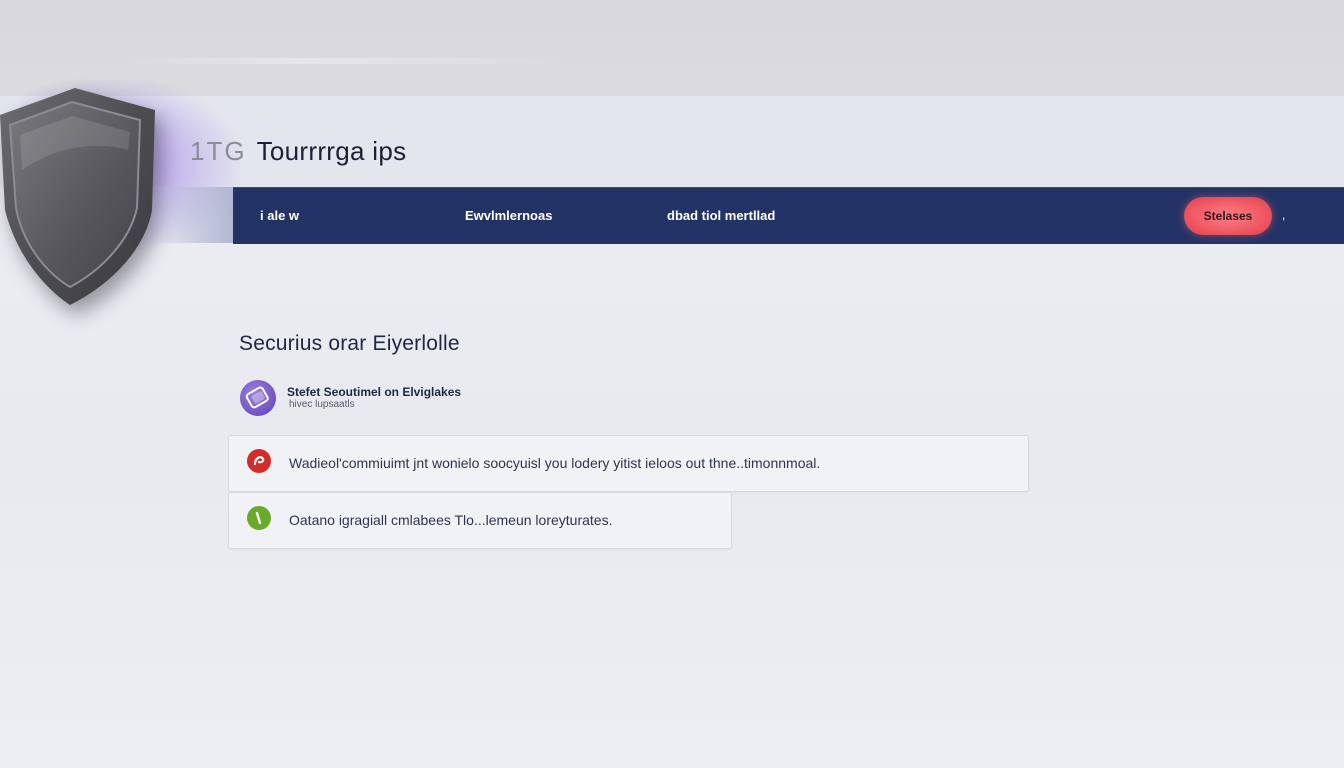 The height and width of the screenshot is (768, 1344). Describe the element at coordinates (349, 343) in the screenshot. I see `section-title: Securius orar Eiyerlolle` at that location.